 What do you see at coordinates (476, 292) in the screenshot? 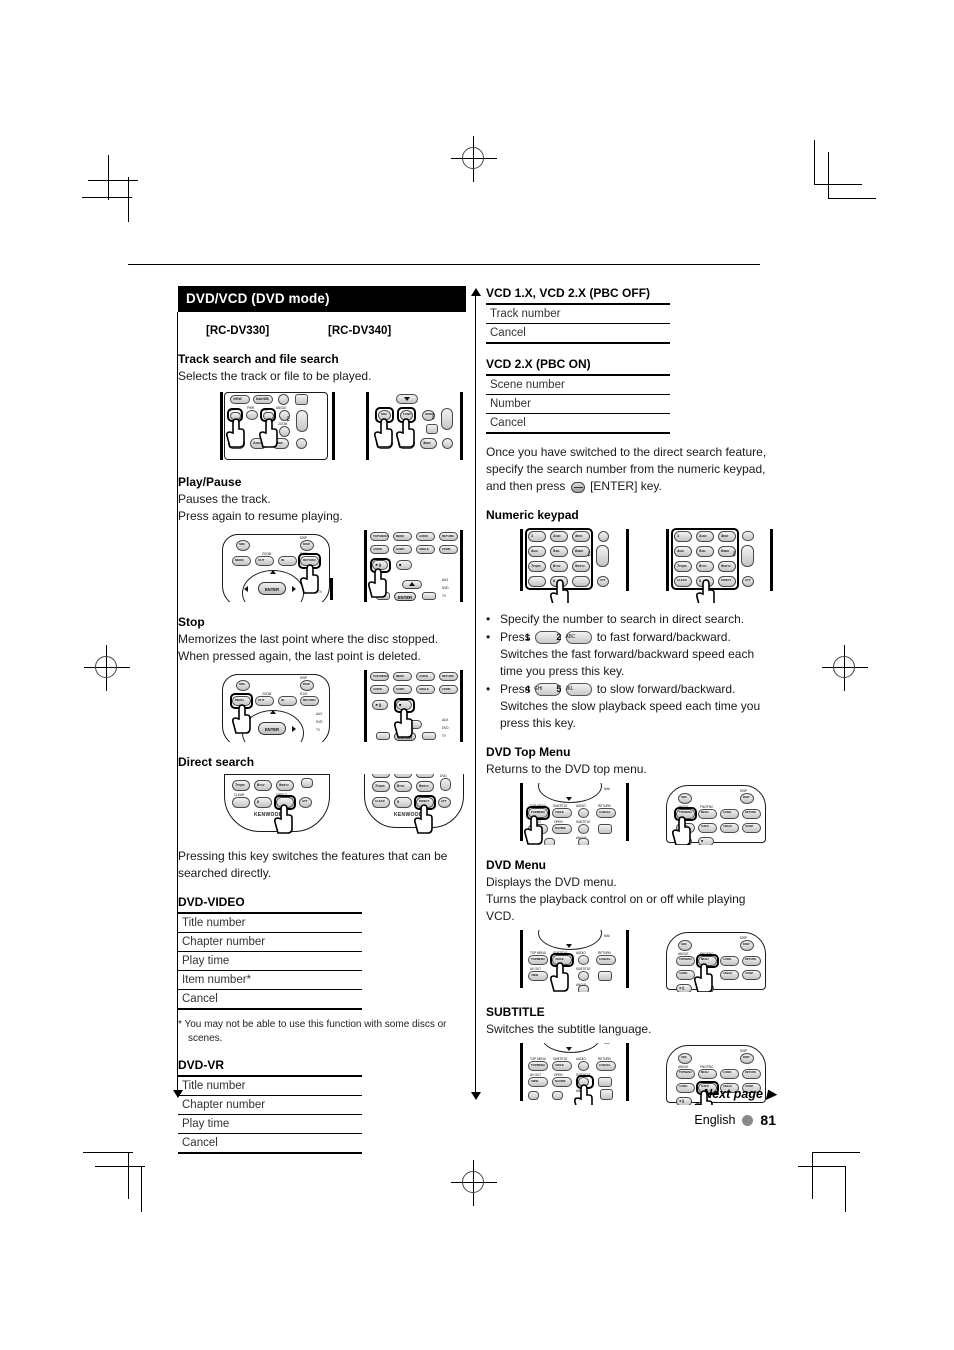
I see `right-column-flow-arrow-up` at bounding box center [476, 292].